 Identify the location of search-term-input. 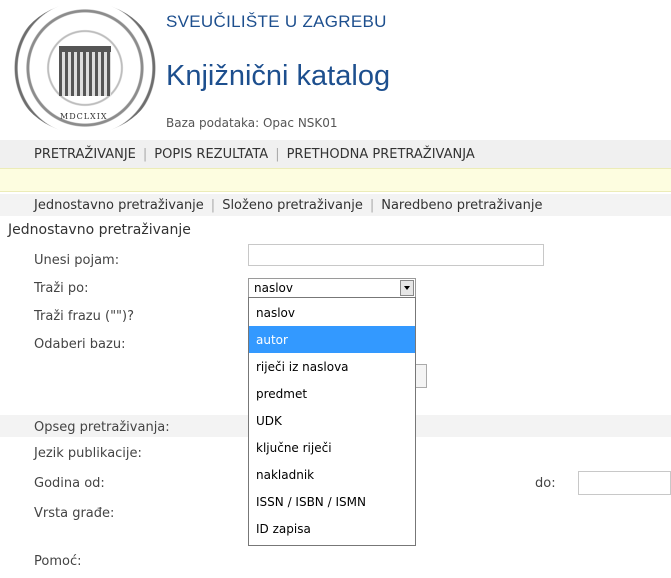
(396, 255).